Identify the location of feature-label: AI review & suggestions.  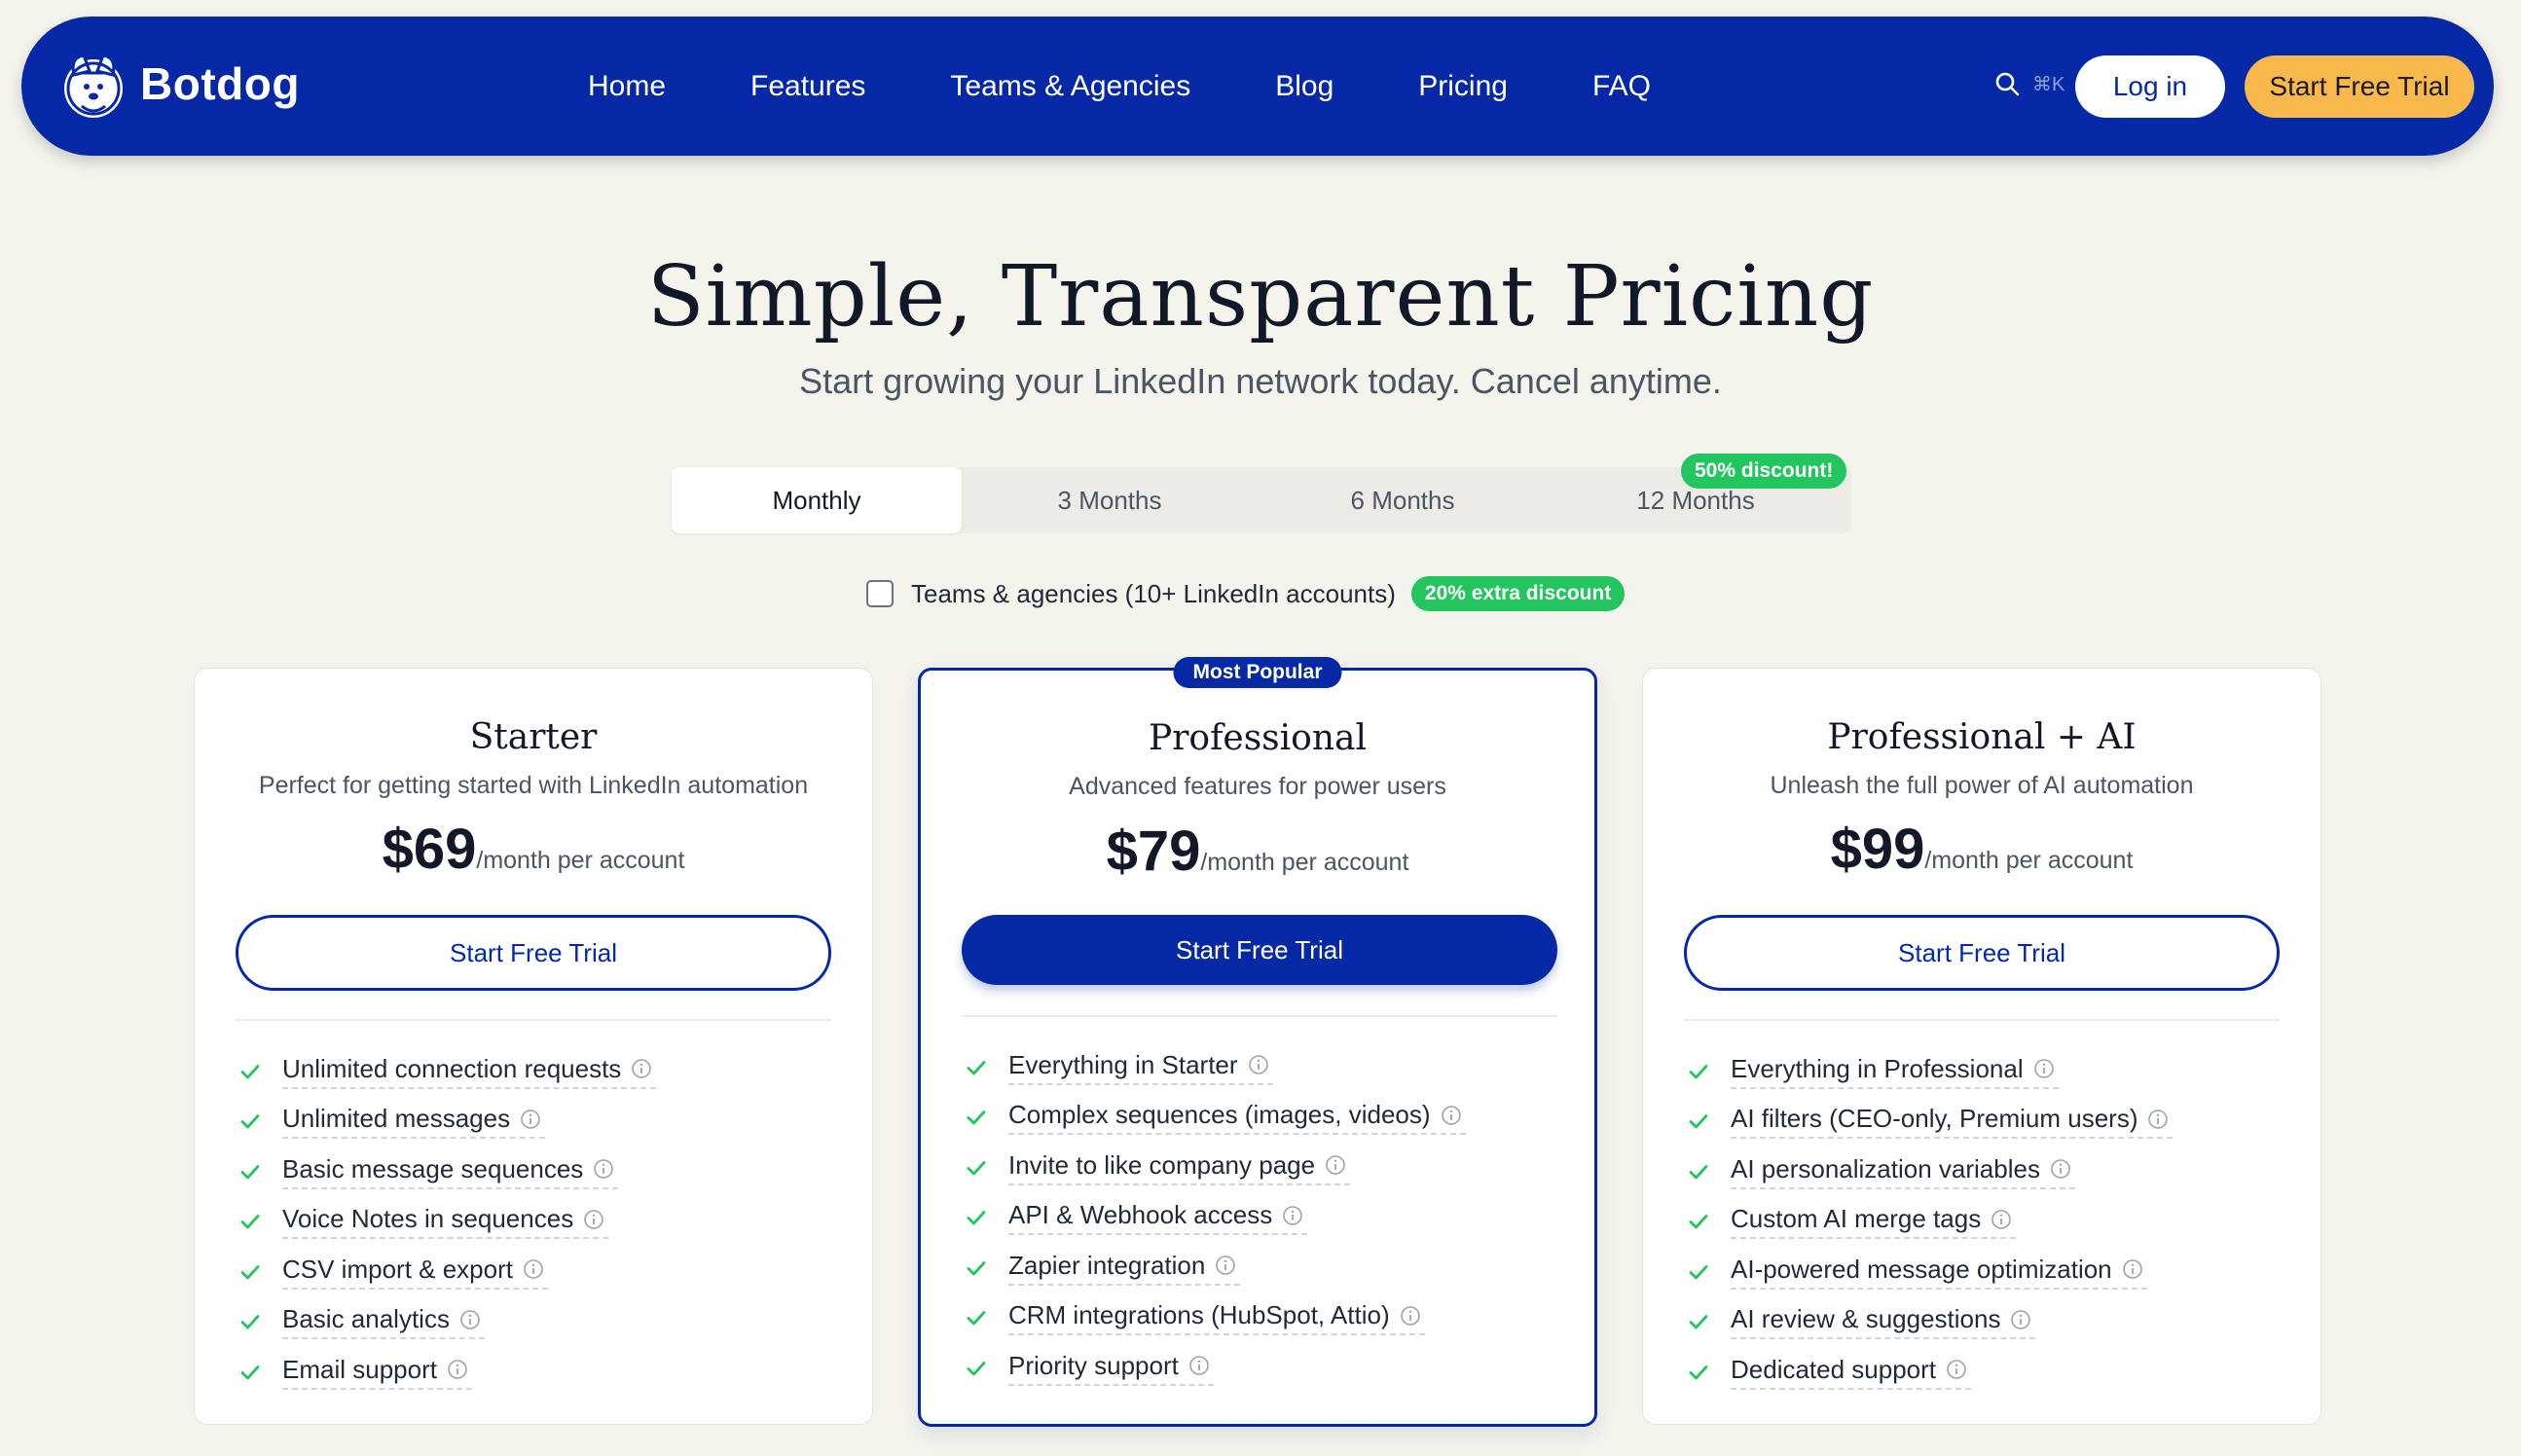
(1866, 1319).